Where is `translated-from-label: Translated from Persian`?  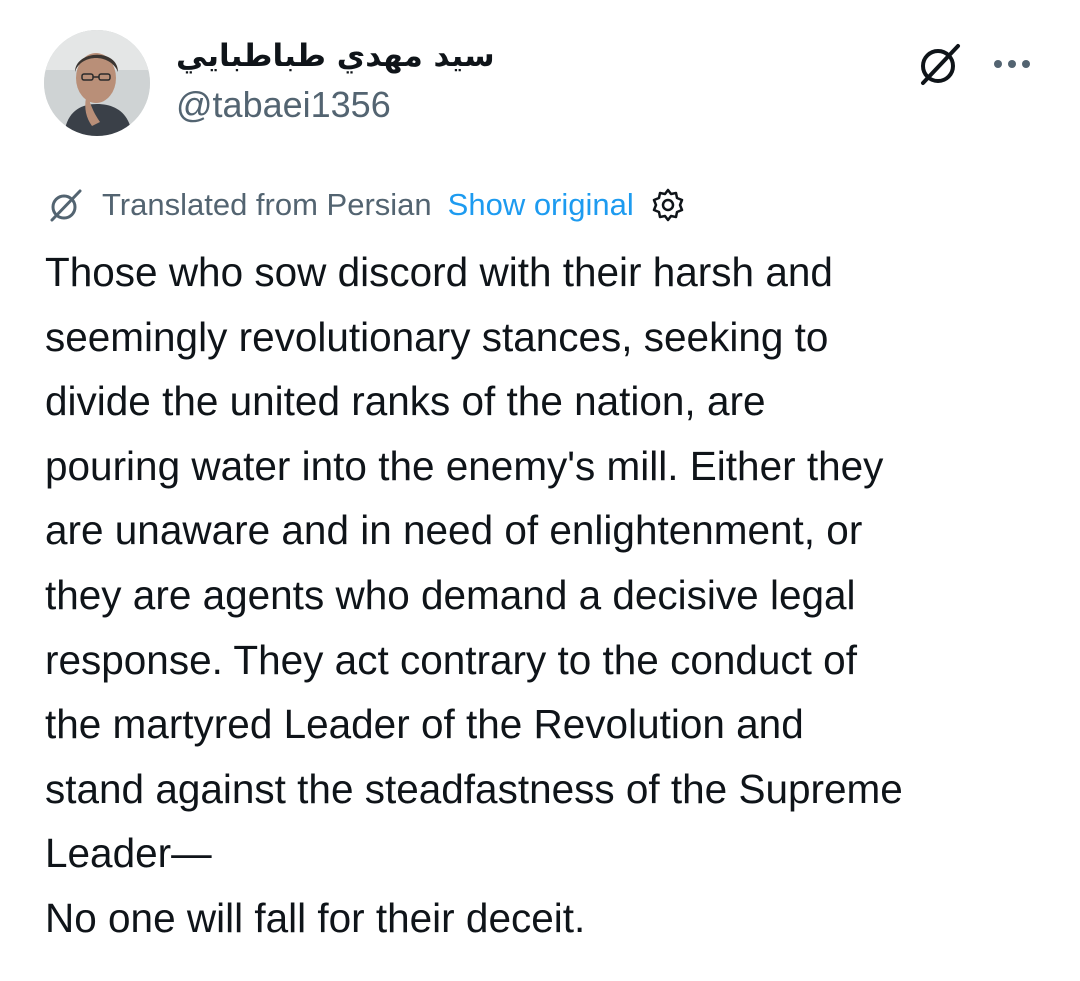 translated-from-label: Translated from Persian is located at coordinates (267, 204).